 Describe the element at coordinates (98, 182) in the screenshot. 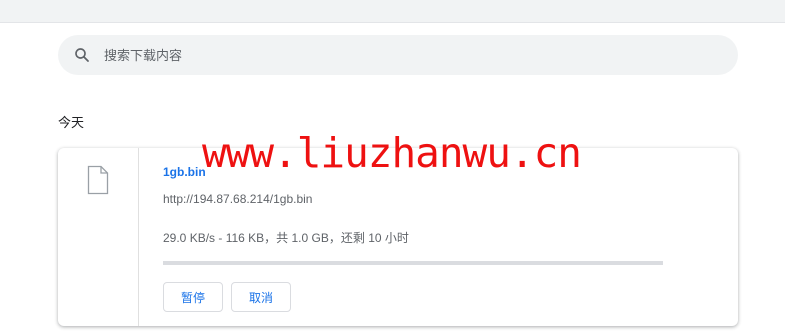

I see `file-icon` at that location.